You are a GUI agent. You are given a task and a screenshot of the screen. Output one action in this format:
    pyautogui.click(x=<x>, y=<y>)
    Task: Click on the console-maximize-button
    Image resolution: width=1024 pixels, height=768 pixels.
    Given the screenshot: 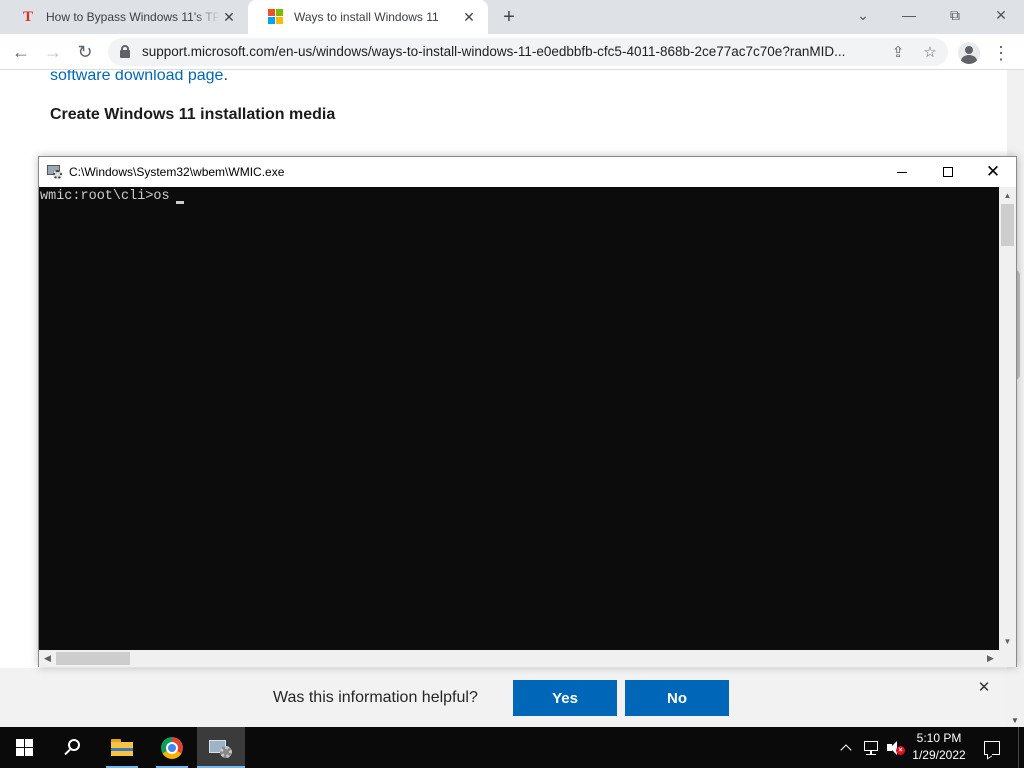 What is the action you would take?
    pyautogui.click(x=948, y=172)
    